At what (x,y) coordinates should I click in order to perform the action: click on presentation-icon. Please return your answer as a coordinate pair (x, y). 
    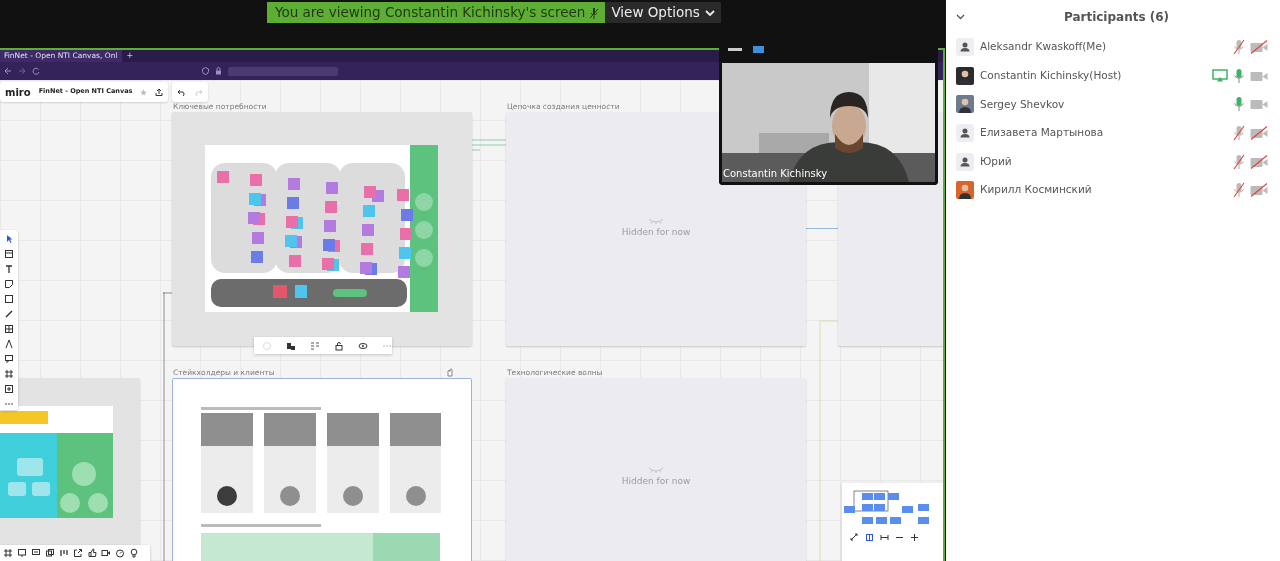
    Looking at the image, I should click on (22, 553).